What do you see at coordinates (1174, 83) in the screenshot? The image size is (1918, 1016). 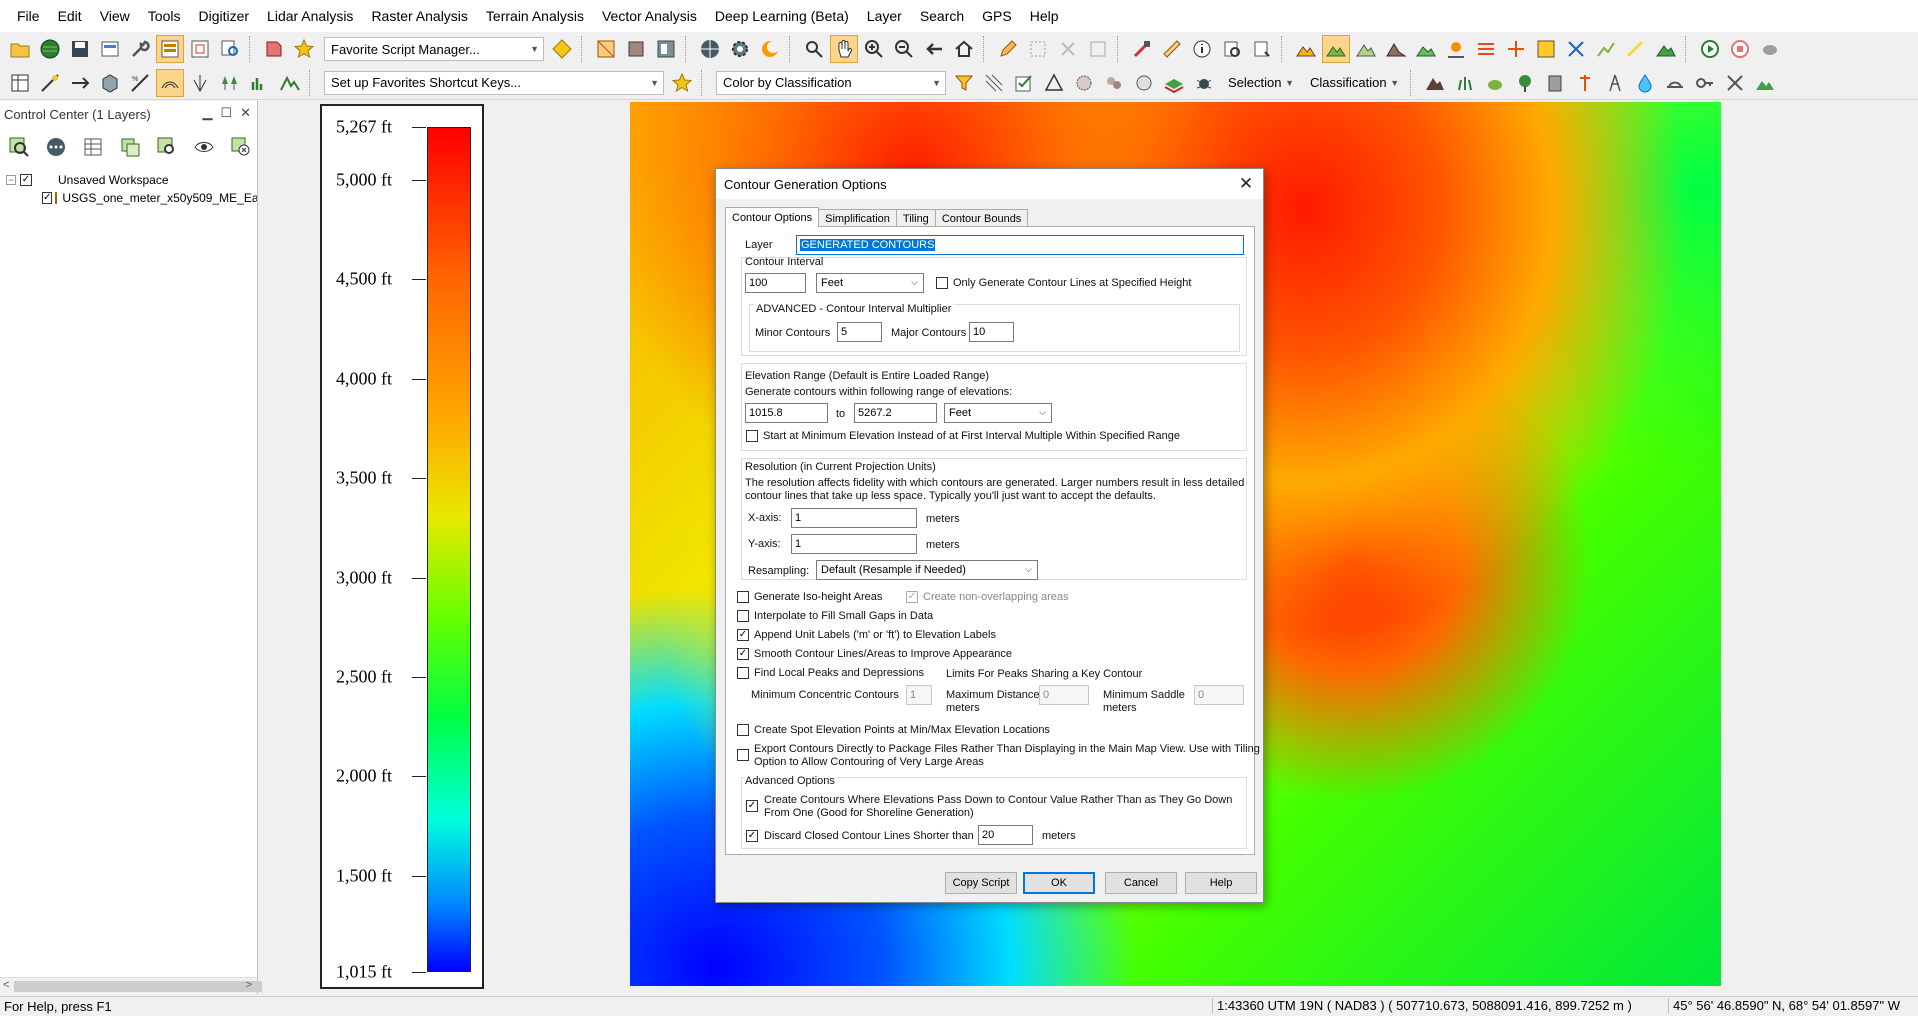 I see `layers-stack-icon` at bounding box center [1174, 83].